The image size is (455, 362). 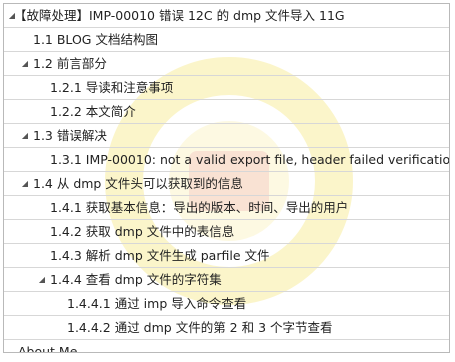 I want to click on toc-item-root: ◢ 【故障处理】IMP-00010 错误 12C 的 dmp 文件导入 11G, so click(x=226, y=16).